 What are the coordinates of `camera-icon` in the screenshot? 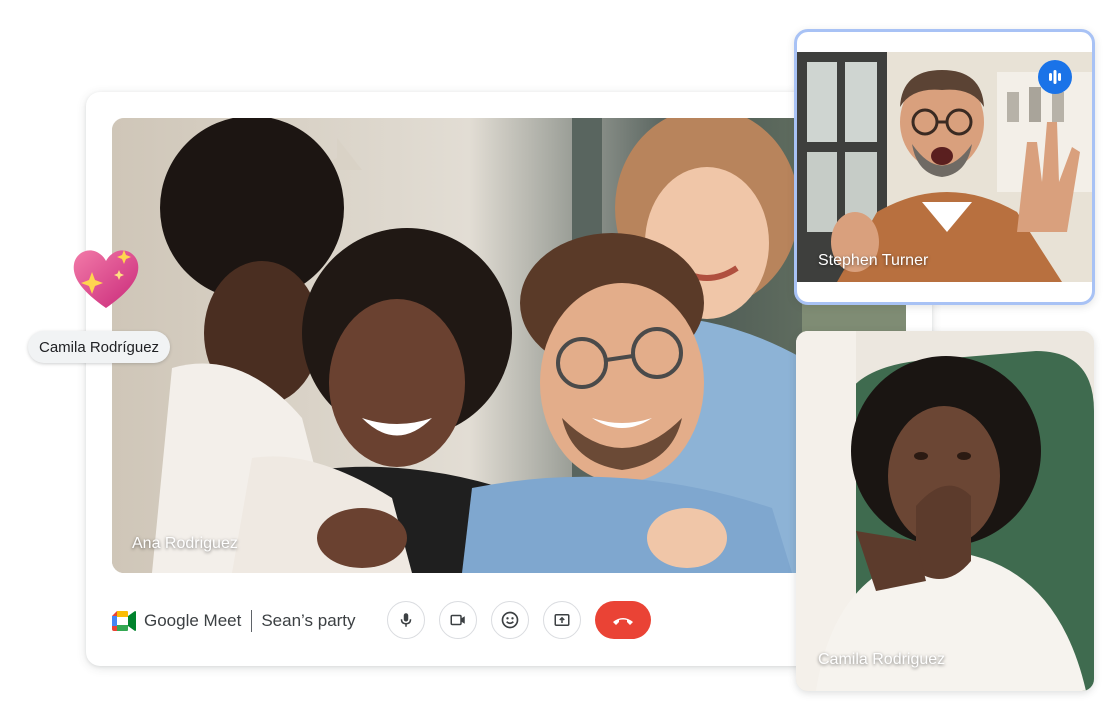 It's located at (457, 620).